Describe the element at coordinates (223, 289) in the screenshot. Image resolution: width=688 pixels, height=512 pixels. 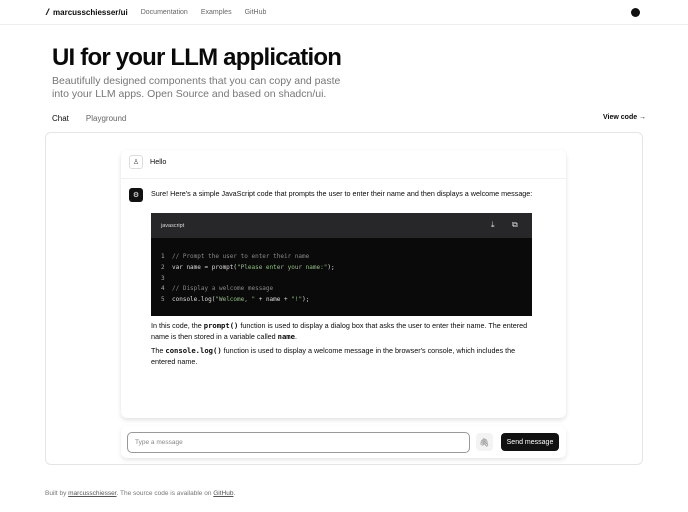
I see `code-line: // Display a welcome message` at that location.